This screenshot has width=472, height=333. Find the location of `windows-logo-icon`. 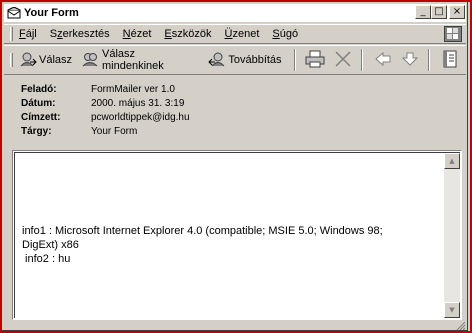

windows-logo-icon is located at coordinates (453, 34).